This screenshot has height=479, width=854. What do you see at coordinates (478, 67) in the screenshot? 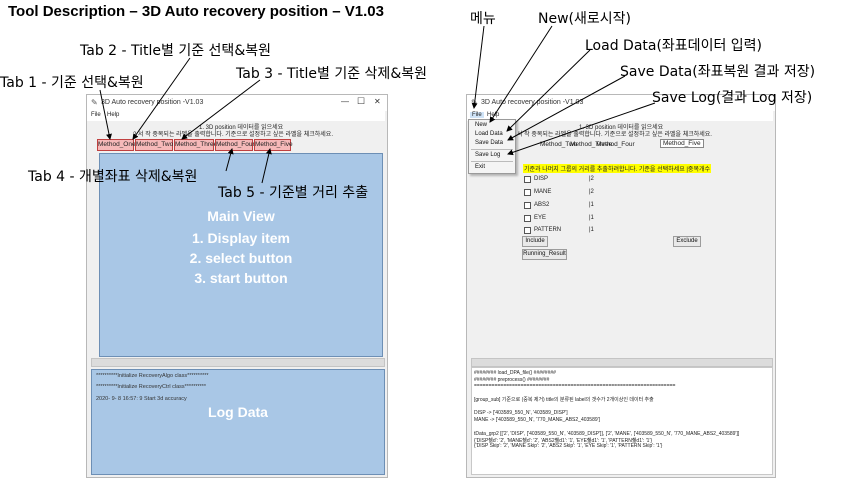
I see `arrow-menu` at bounding box center [478, 67].